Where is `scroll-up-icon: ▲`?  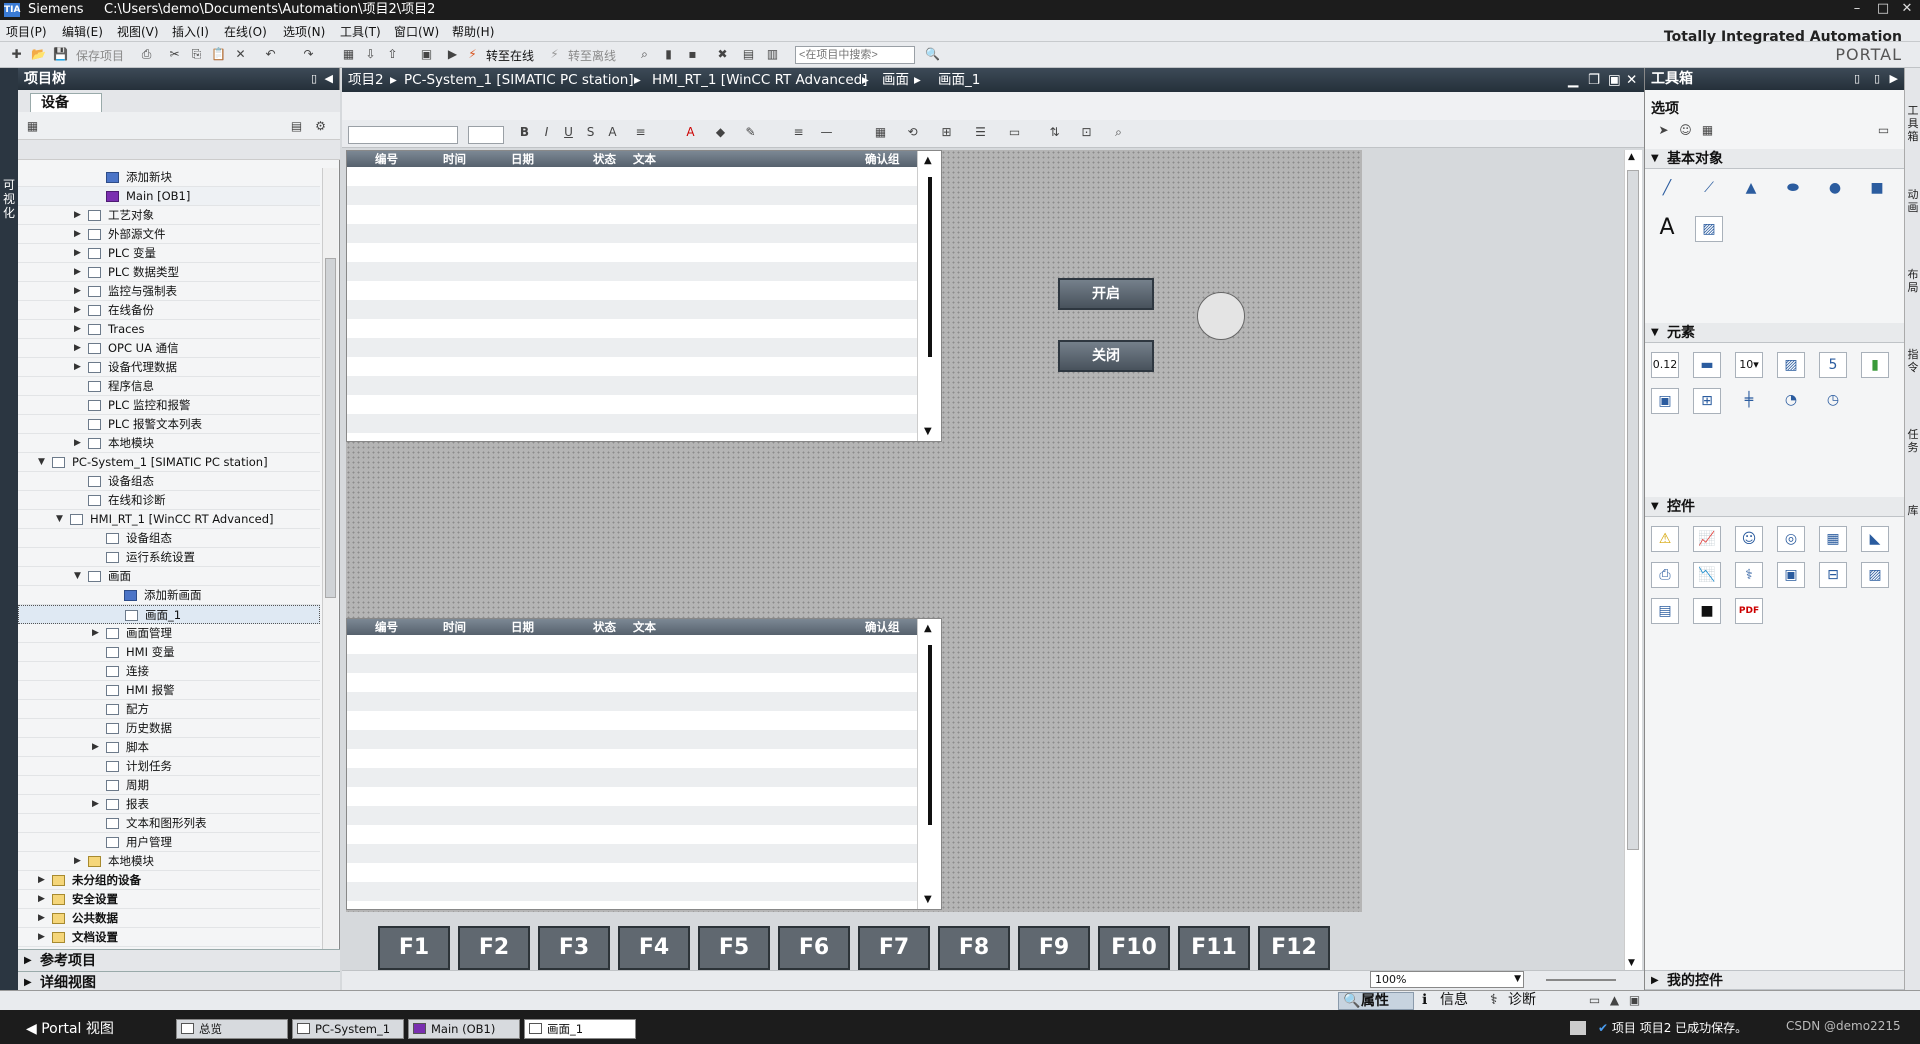 scroll-up-icon: ▲ is located at coordinates (928, 628).